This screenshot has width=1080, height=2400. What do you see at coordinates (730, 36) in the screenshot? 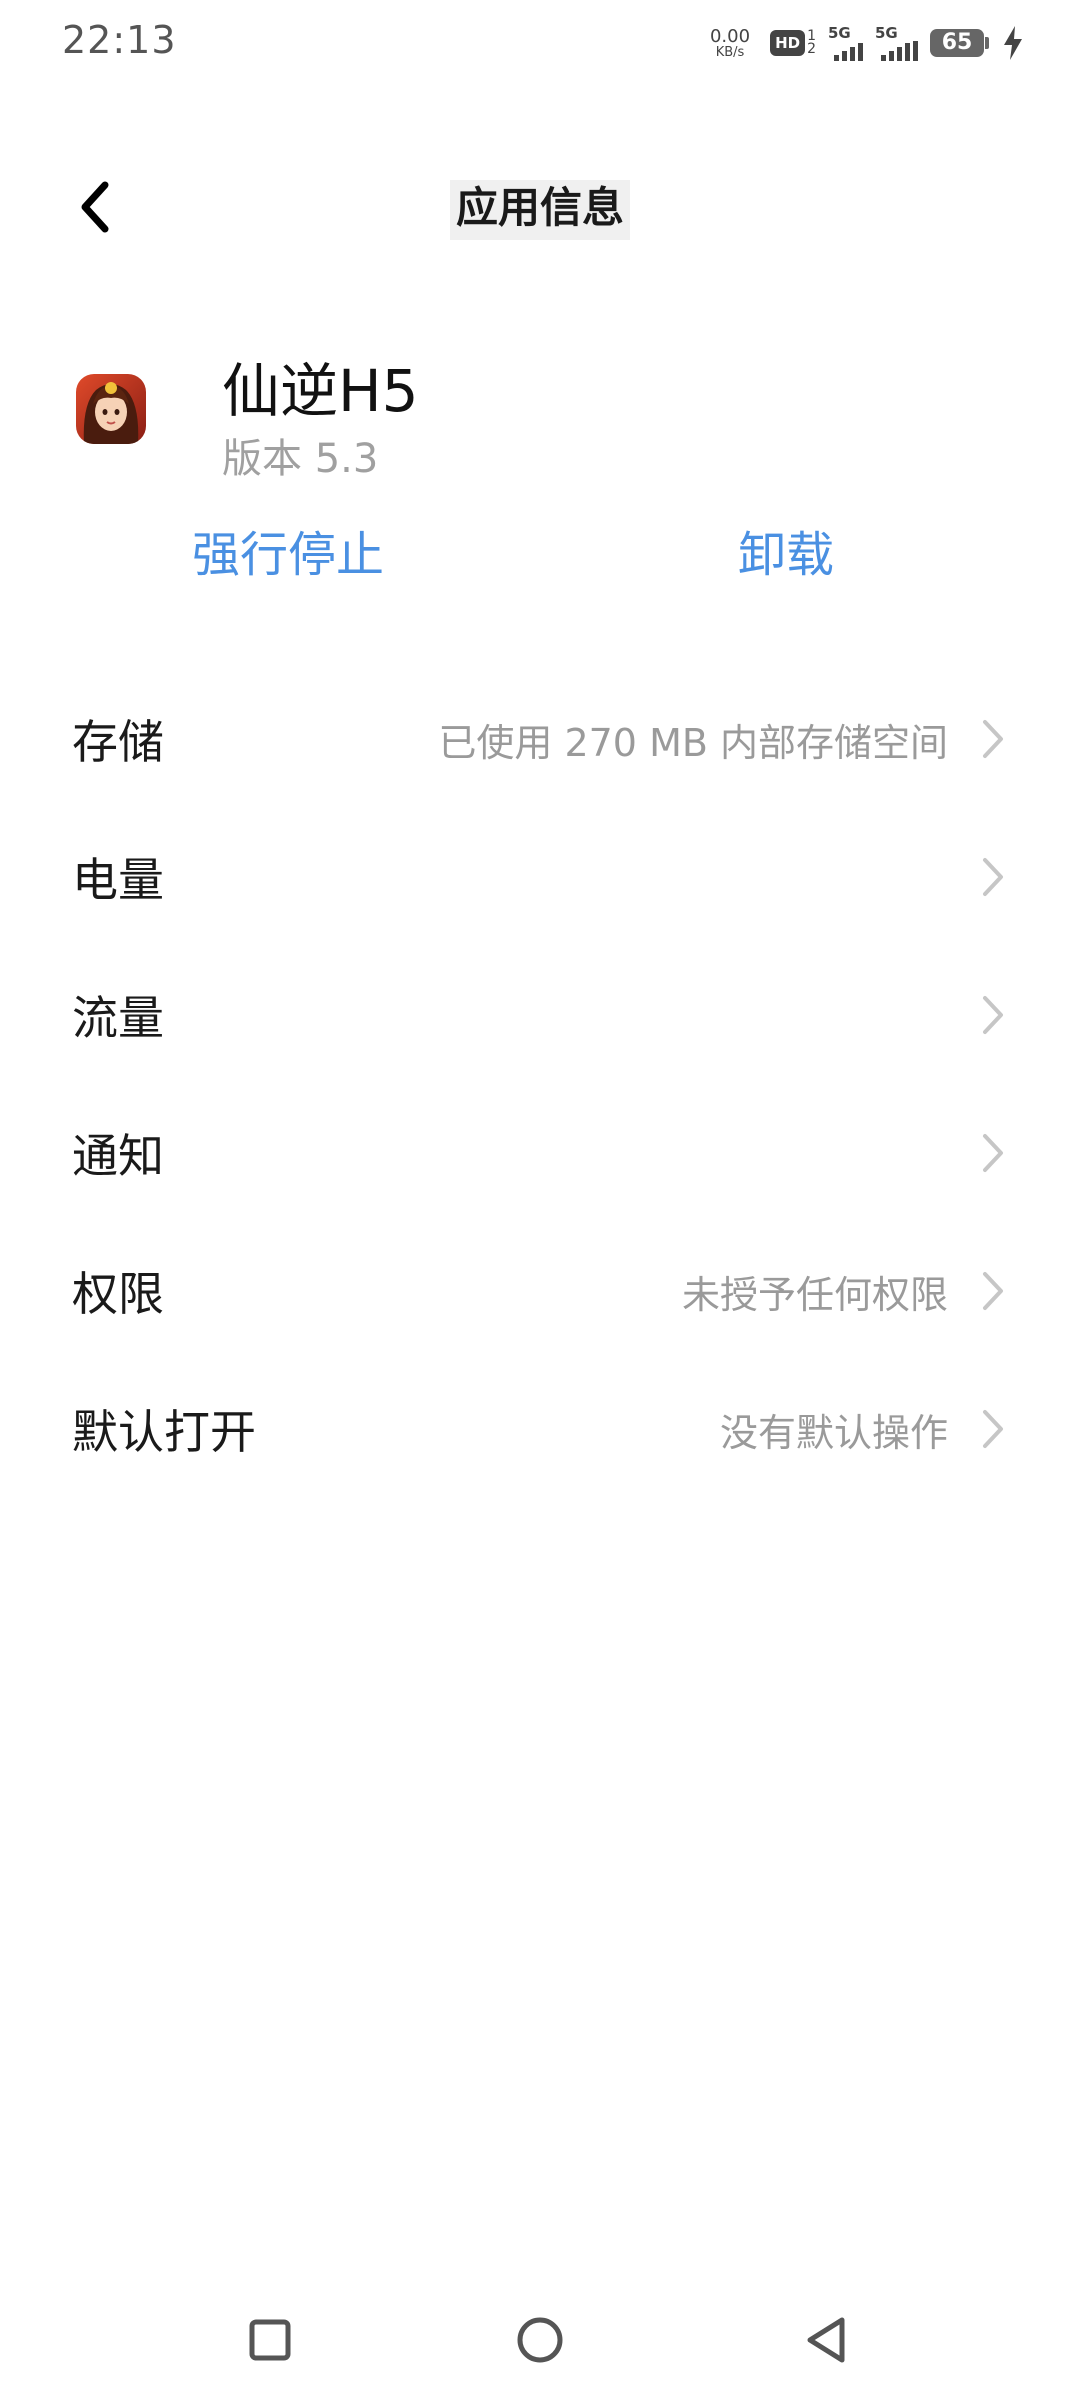
I see `network-speed-value: 0.00` at bounding box center [730, 36].